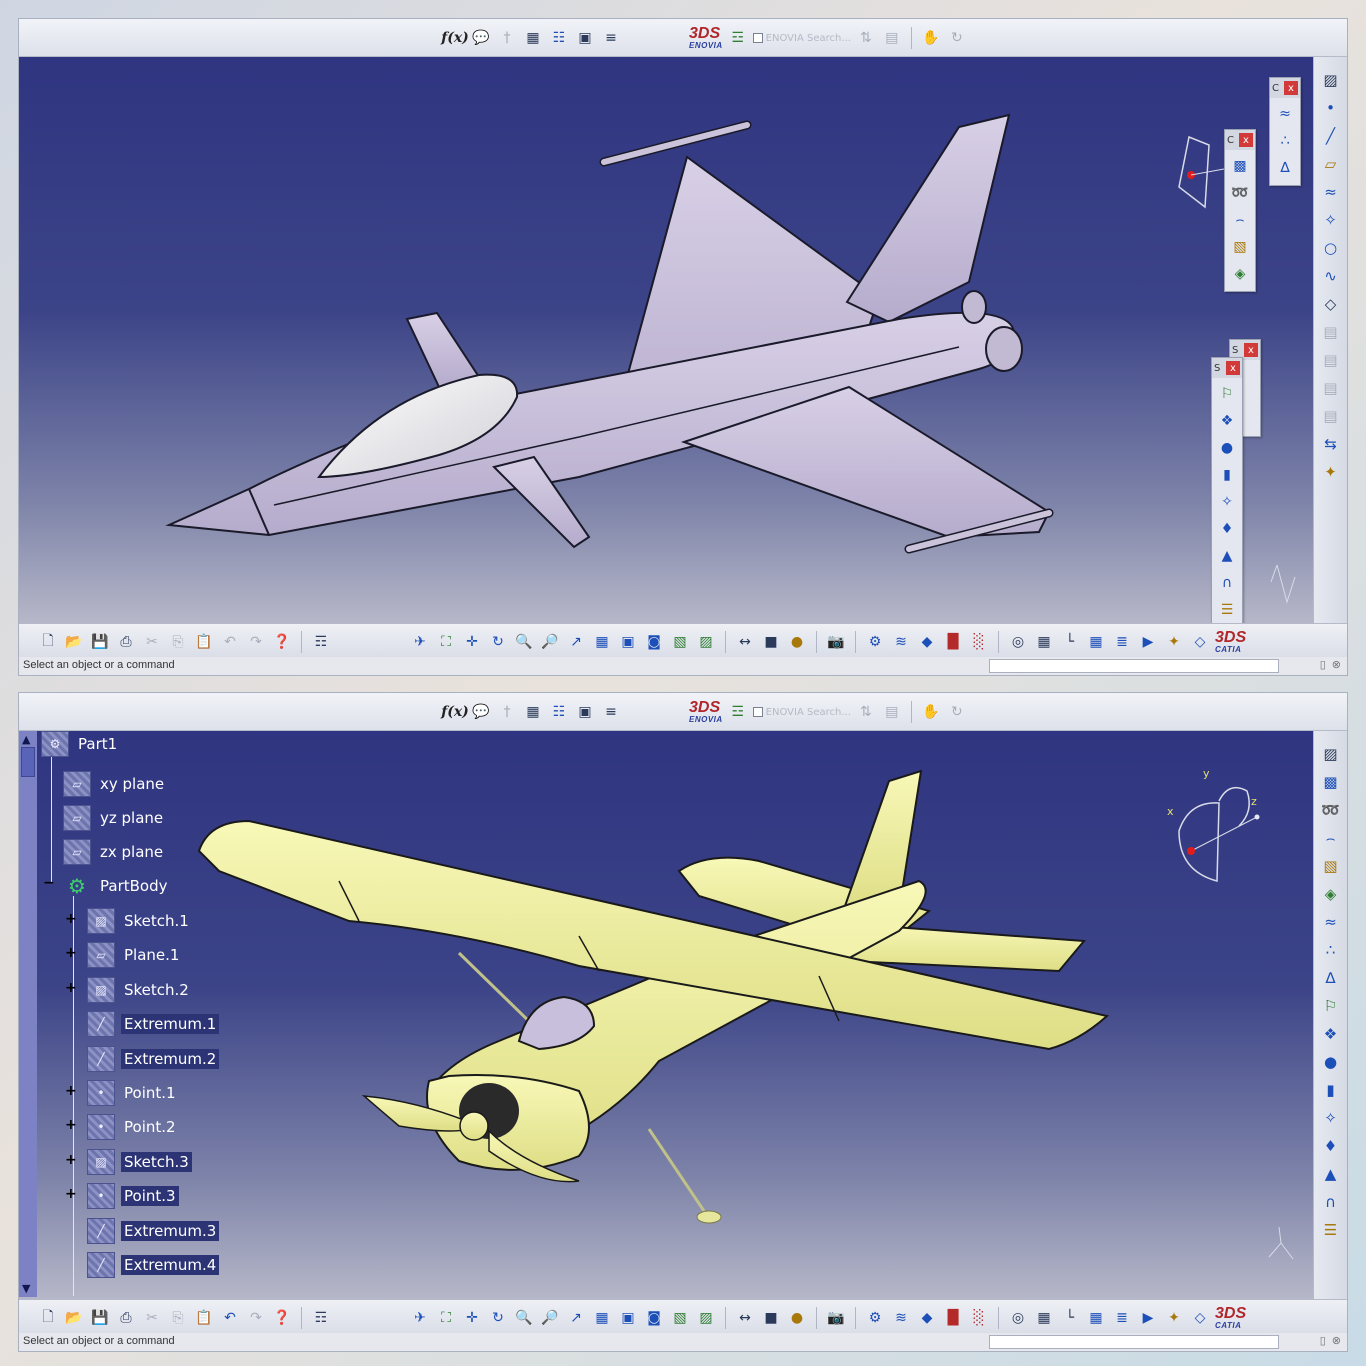 Image resolution: width=1366 pixels, height=1366 pixels. I want to click on arch-icon: ∩, so click(1227, 583).